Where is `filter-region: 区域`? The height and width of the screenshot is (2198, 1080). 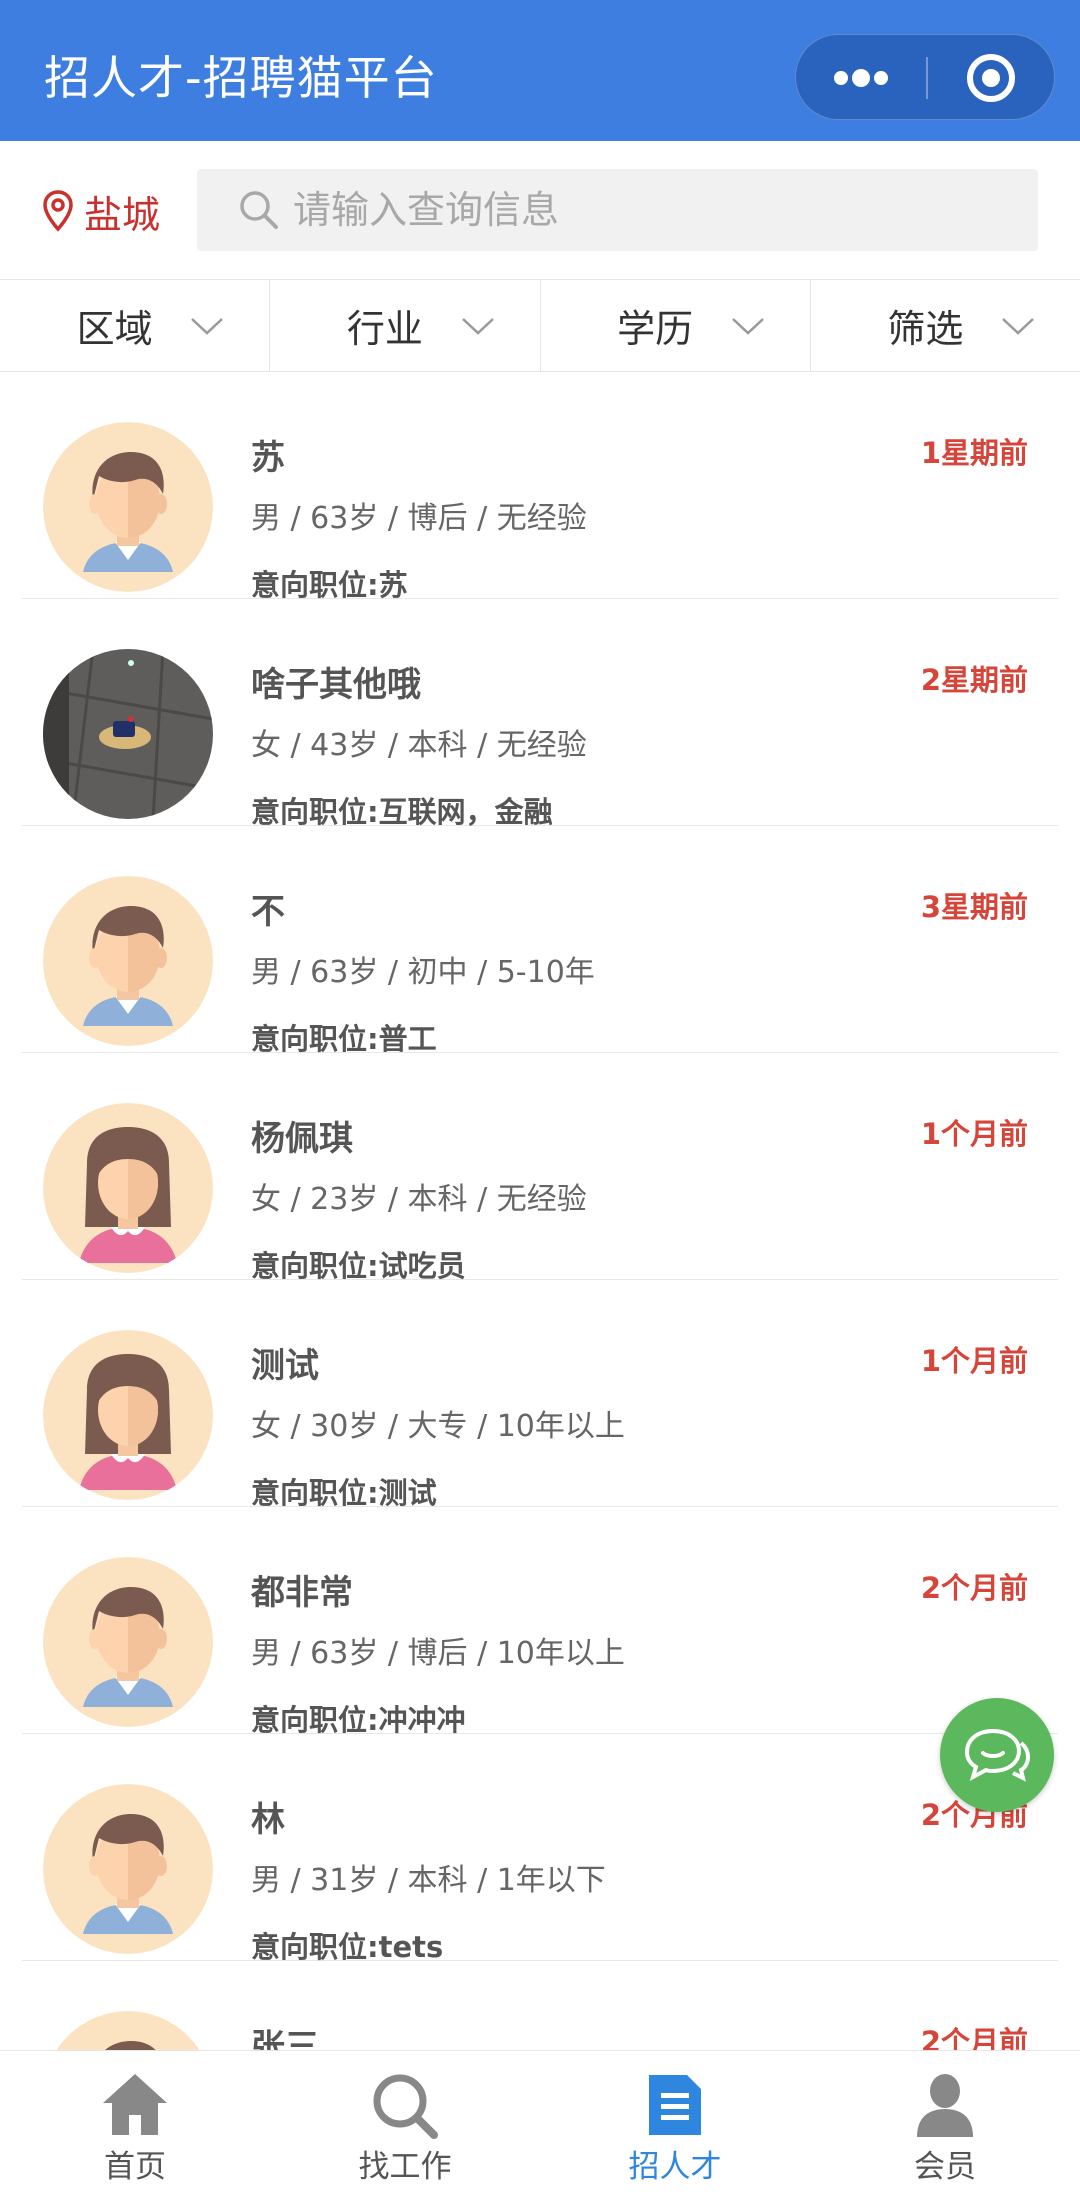 filter-region: 区域 is located at coordinates (135, 325).